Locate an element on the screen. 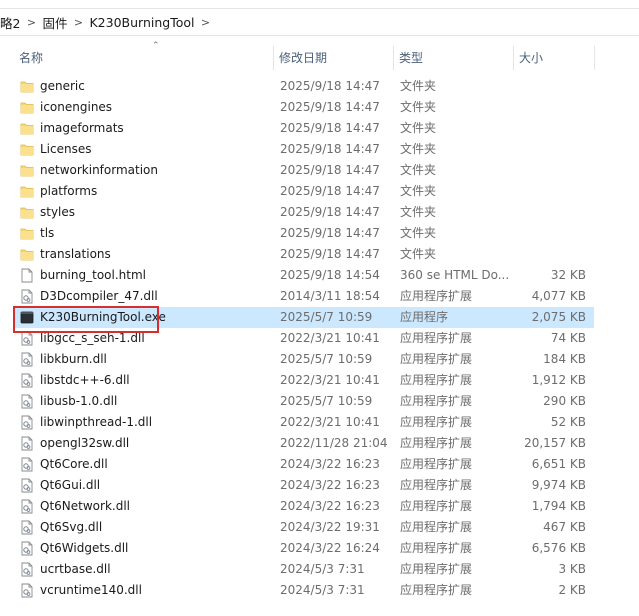 The width and height of the screenshot is (639, 616). file-name: libstdc++-6.dll is located at coordinates (85, 380).